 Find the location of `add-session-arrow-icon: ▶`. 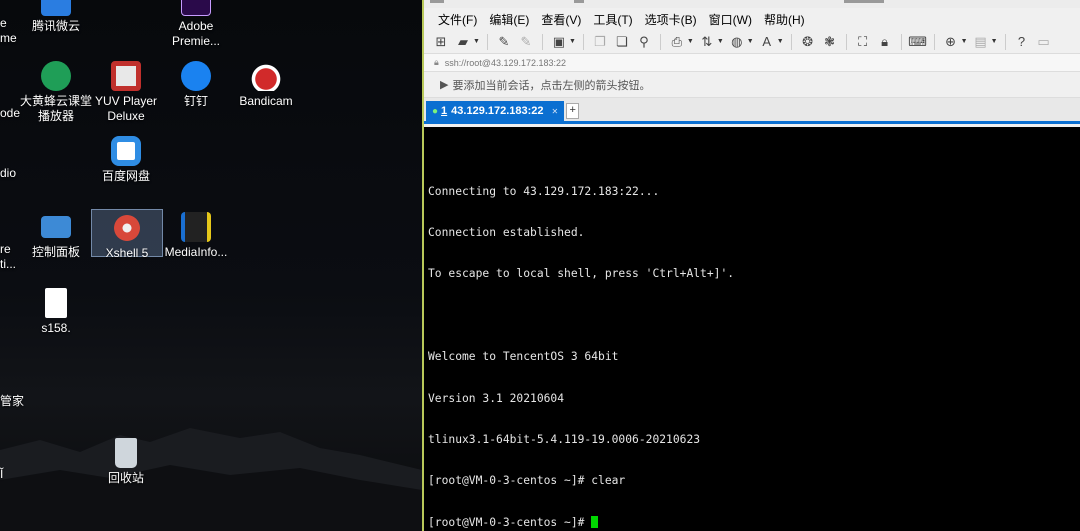

add-session-arrow-icon: ▶ is located at coordinates (444, 84).